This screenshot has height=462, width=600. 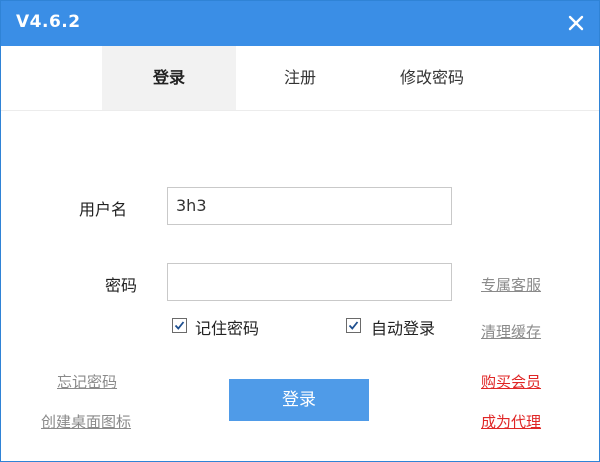 I want to click on clear-cache-link: 清理缓存, so click(x=511, y=331).